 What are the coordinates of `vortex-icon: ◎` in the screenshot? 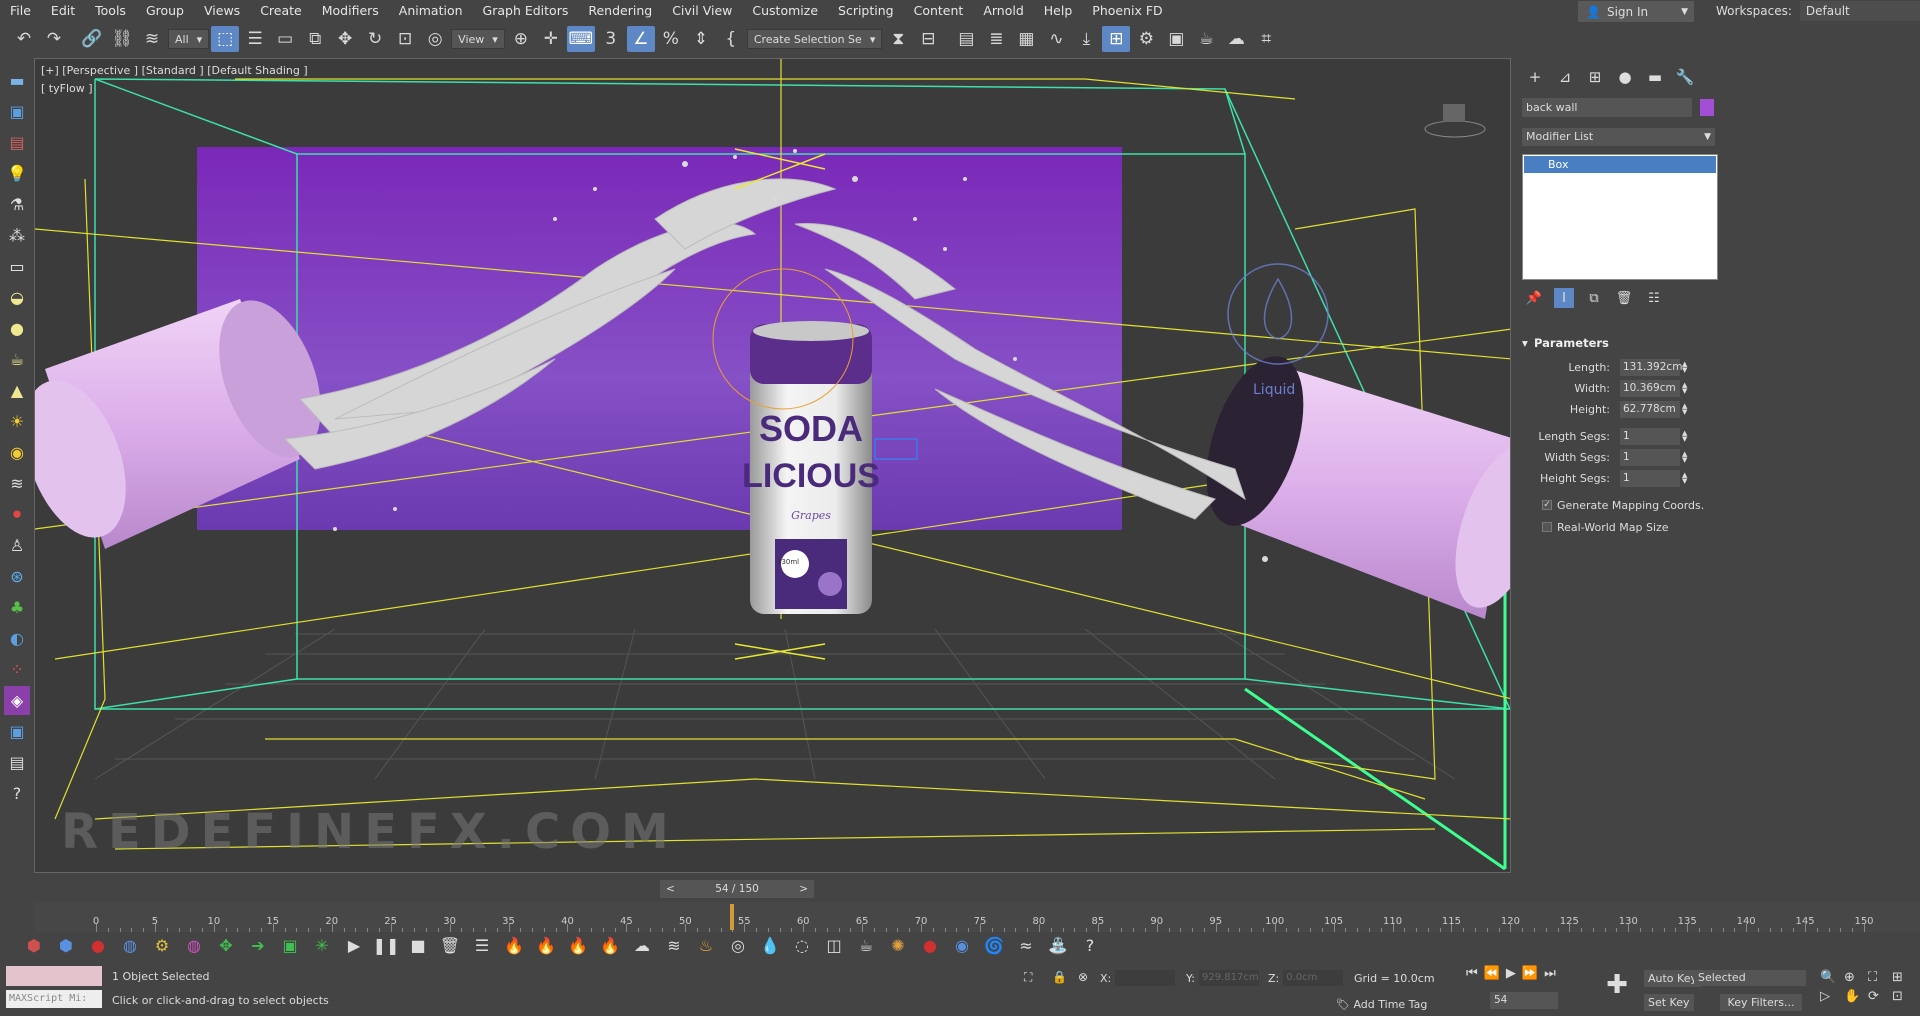 It's located at (738, 945).